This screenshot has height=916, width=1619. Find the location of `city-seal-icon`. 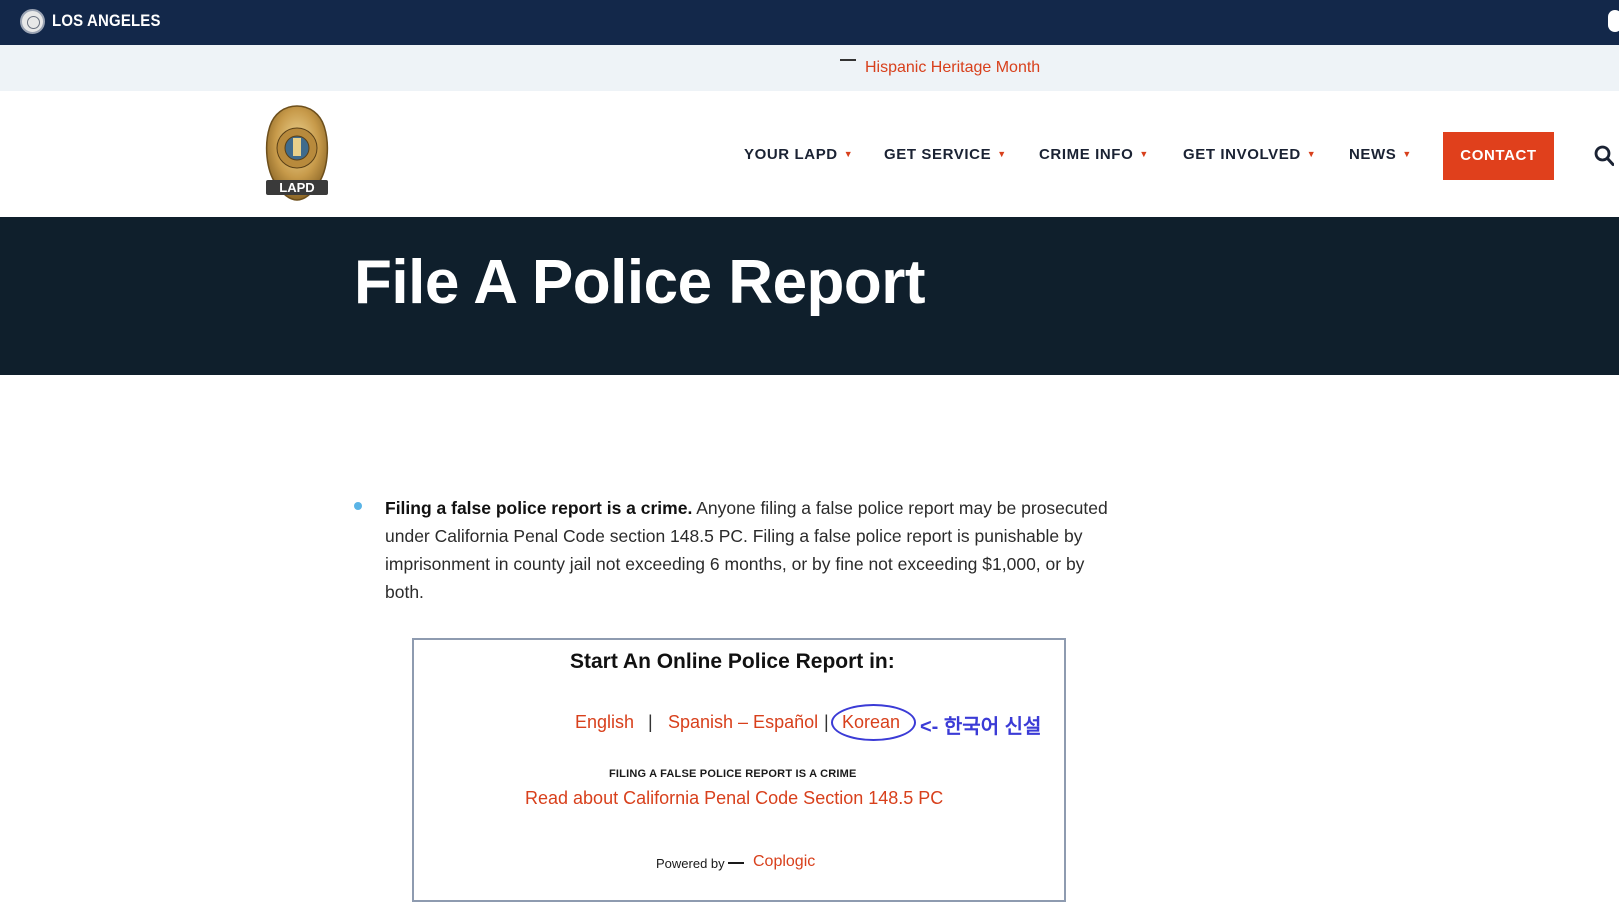

city-seal-icon is located at coordinates (32, 21).